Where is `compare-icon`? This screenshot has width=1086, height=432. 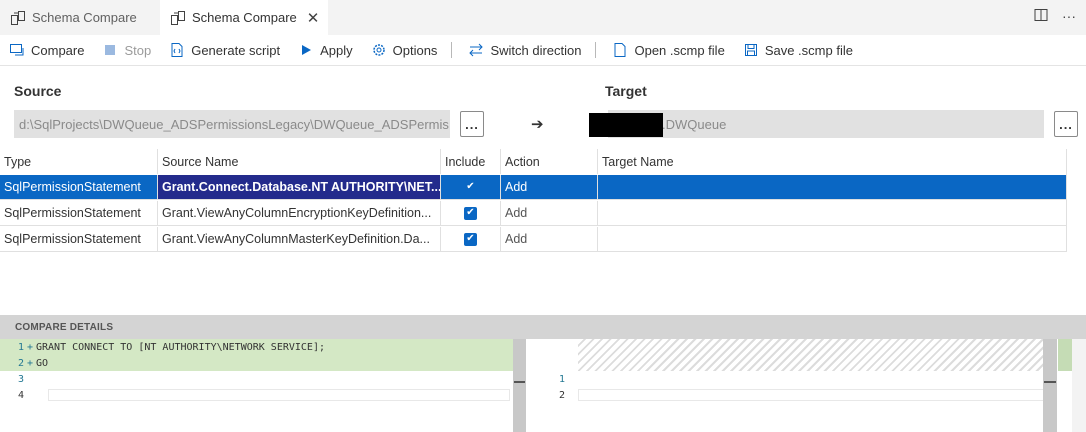
compare-icon is located at coordinates (17, 50).